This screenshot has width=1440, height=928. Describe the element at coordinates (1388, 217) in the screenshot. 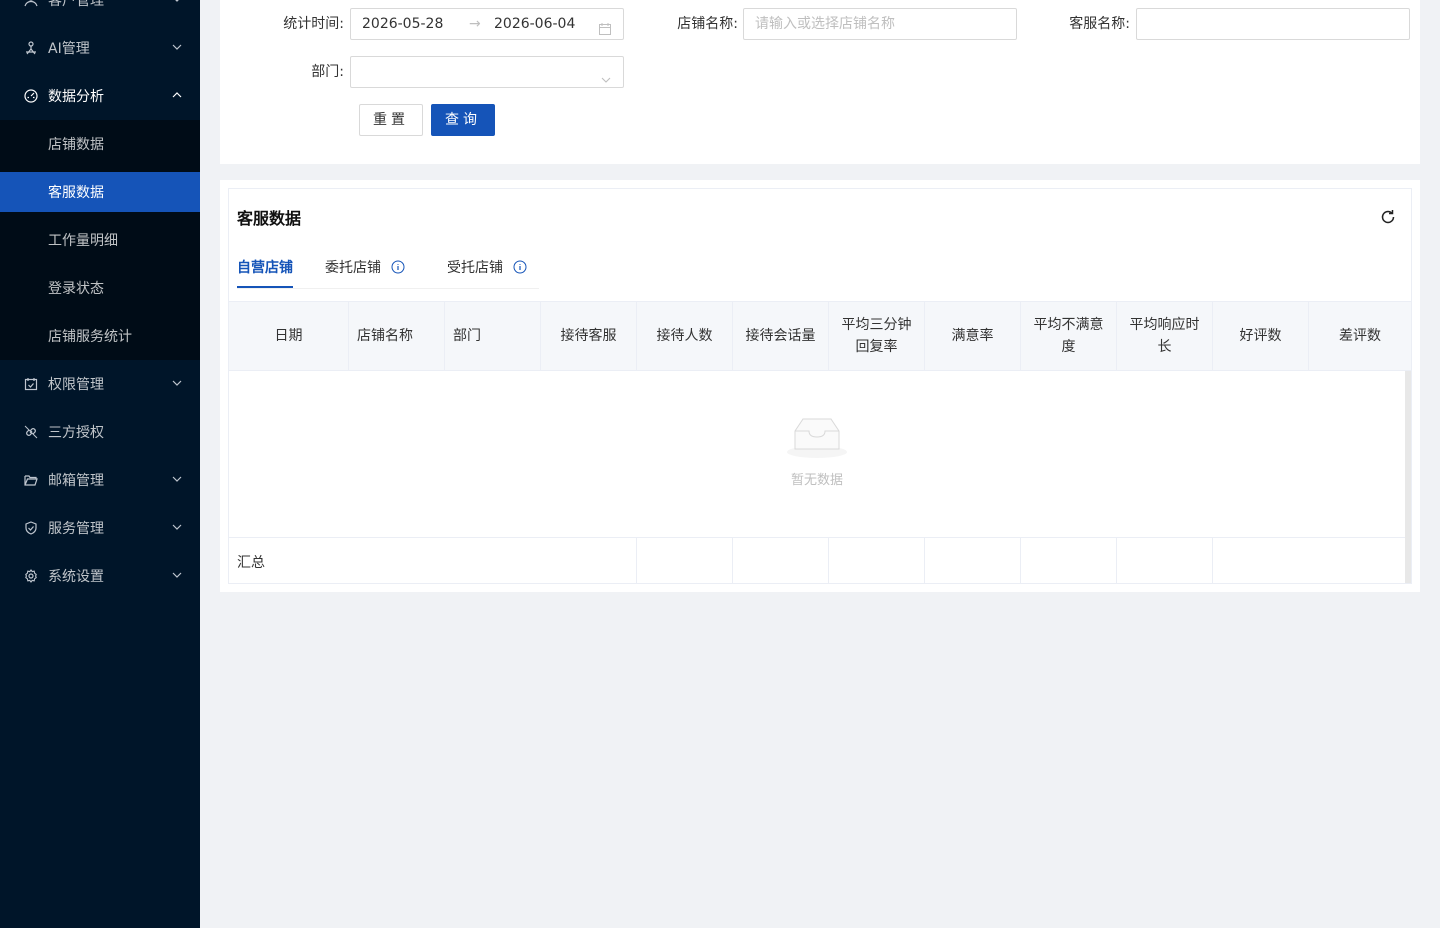

I see `refresh-icon` at that location.